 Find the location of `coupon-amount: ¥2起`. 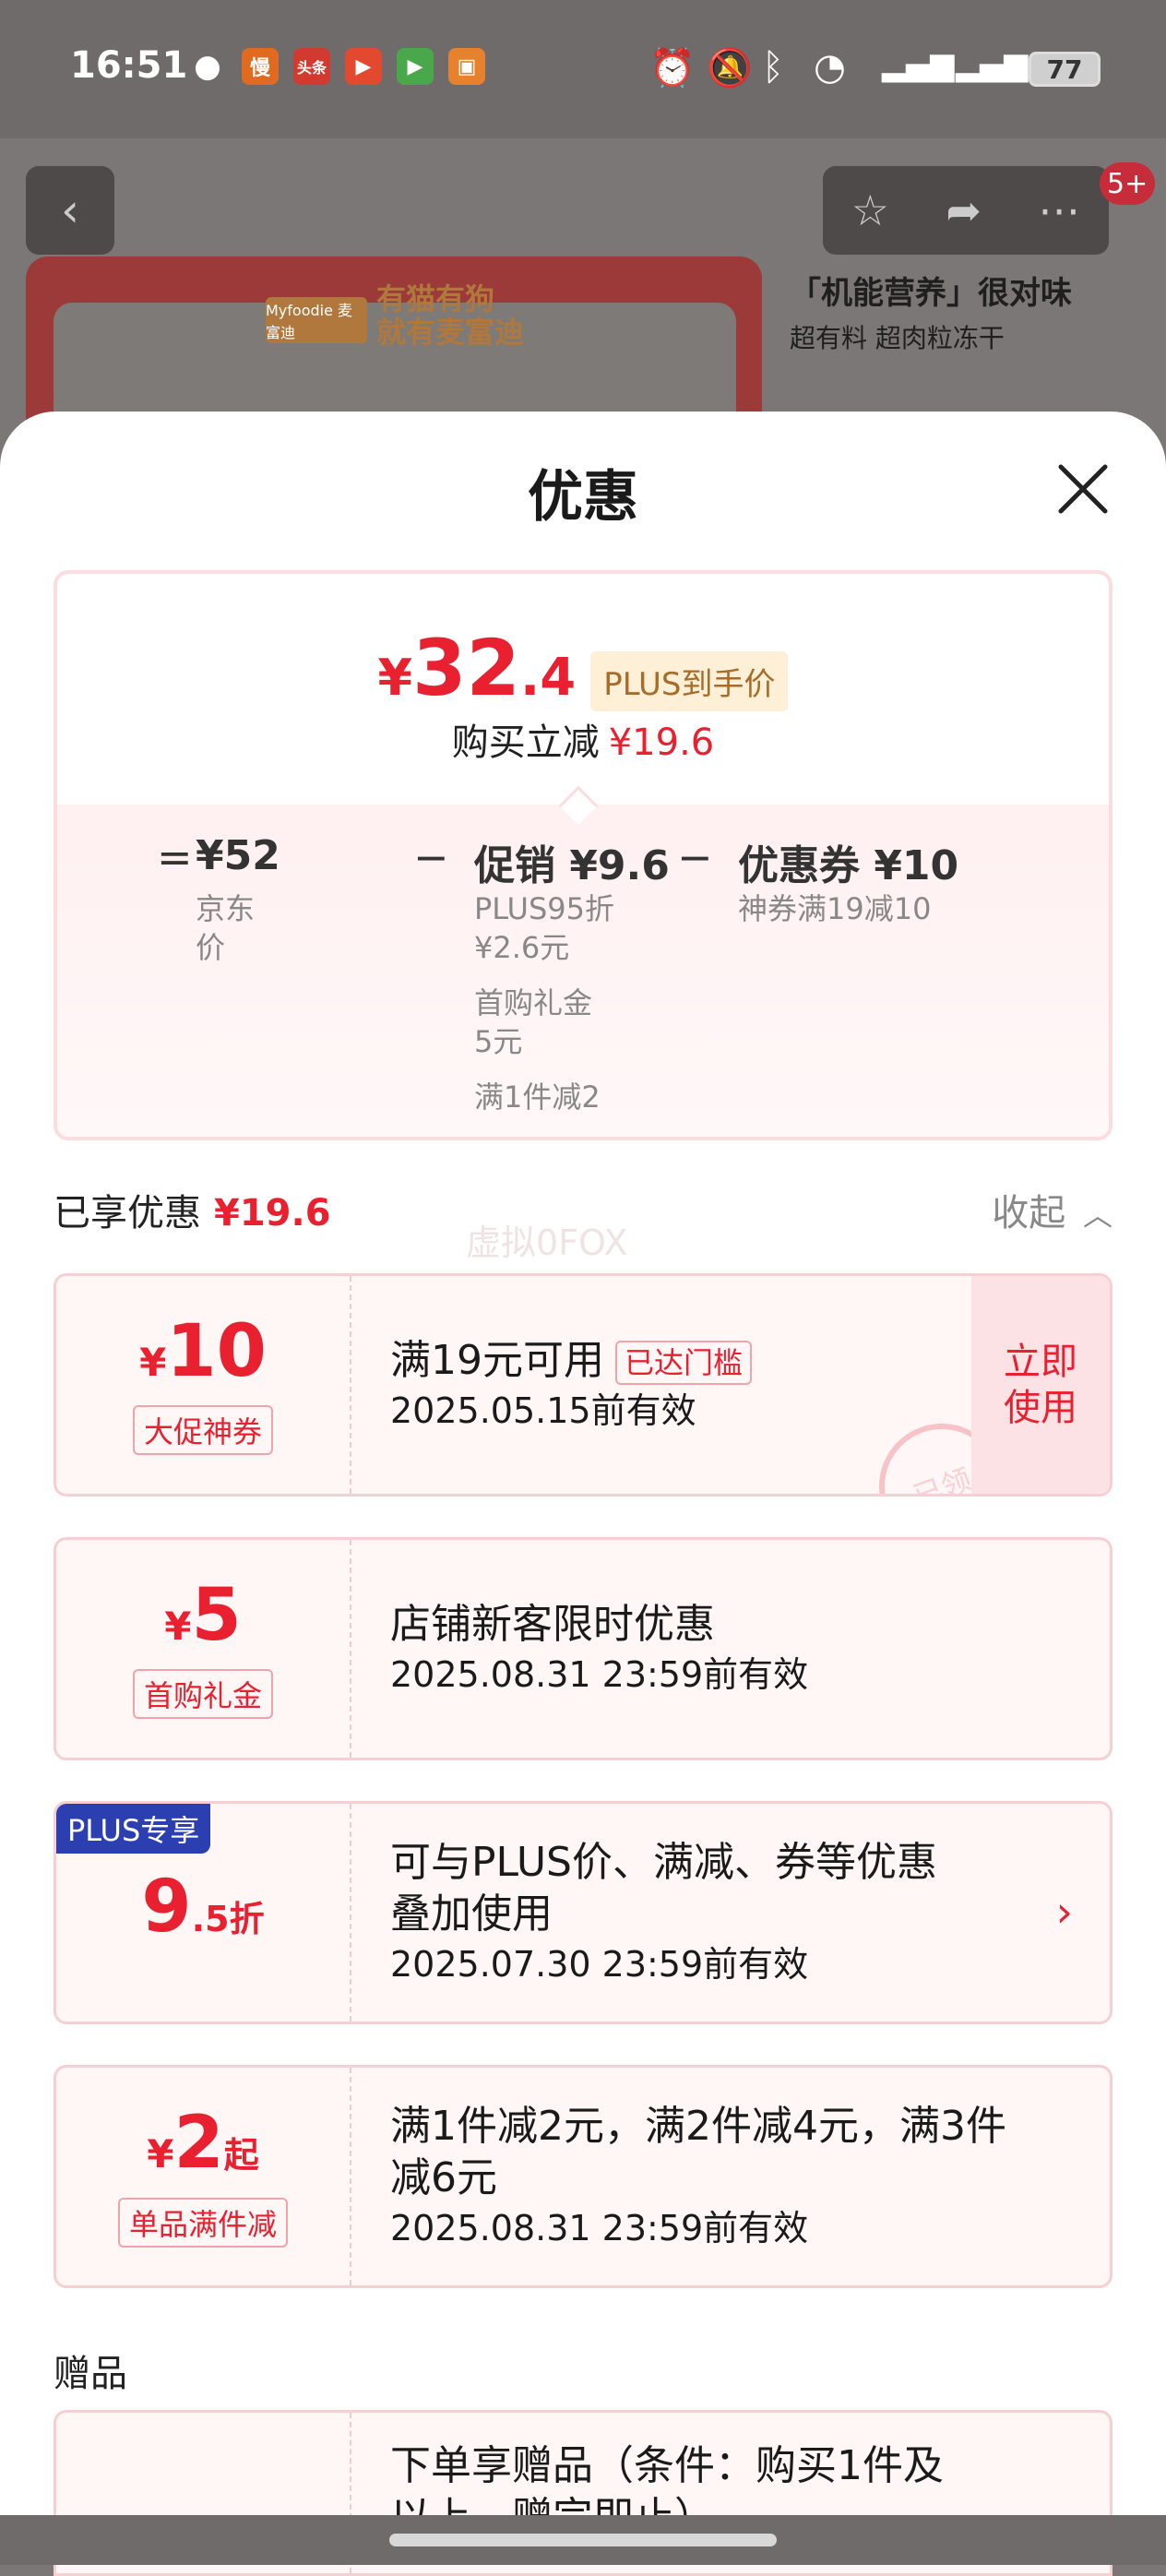

coupon-amount: ¥2起 is located at coordinates (203, 2143).